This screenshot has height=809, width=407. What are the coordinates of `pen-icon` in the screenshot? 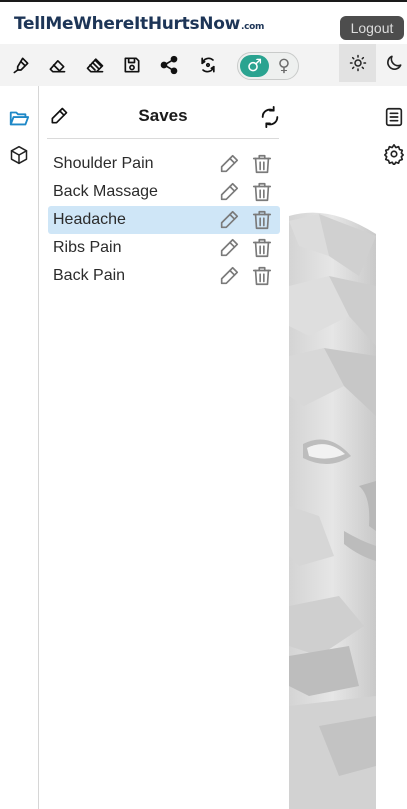 It's located at (21, 65).